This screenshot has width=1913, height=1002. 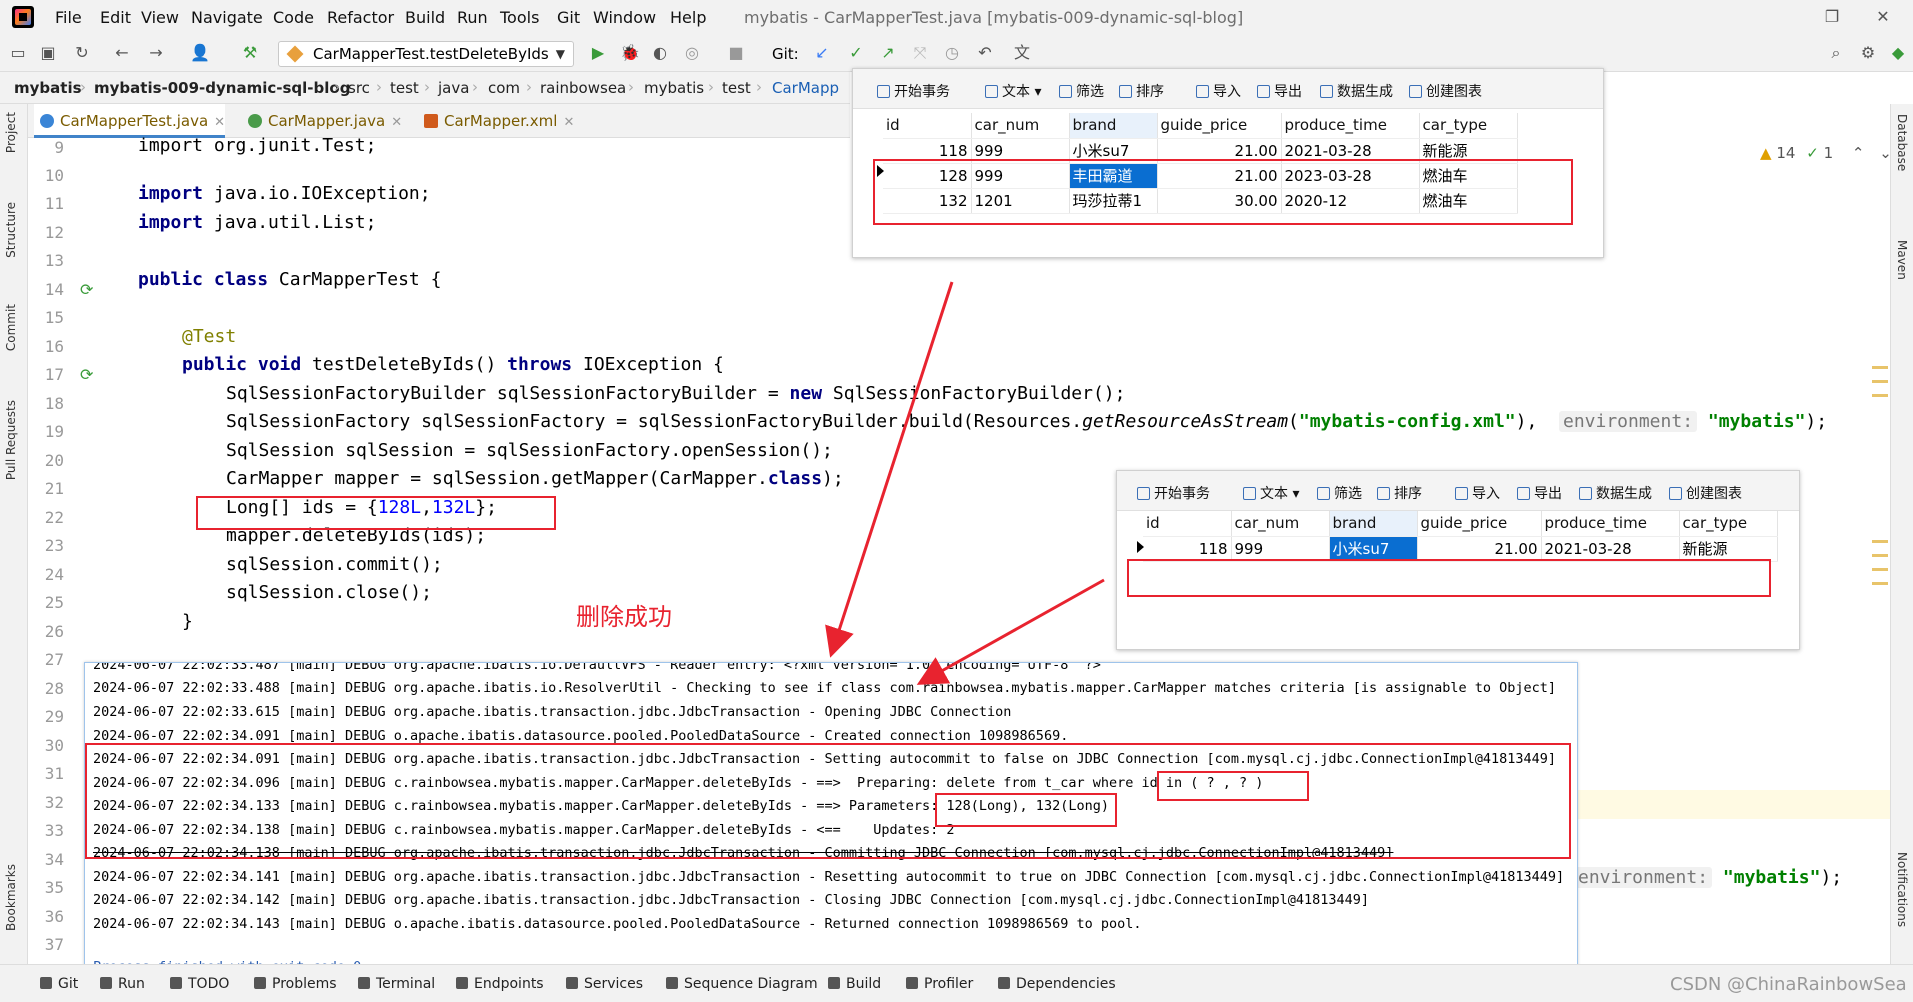 I want to click on text-view-button: 文本 ▾, so click(x=1013, y=91).